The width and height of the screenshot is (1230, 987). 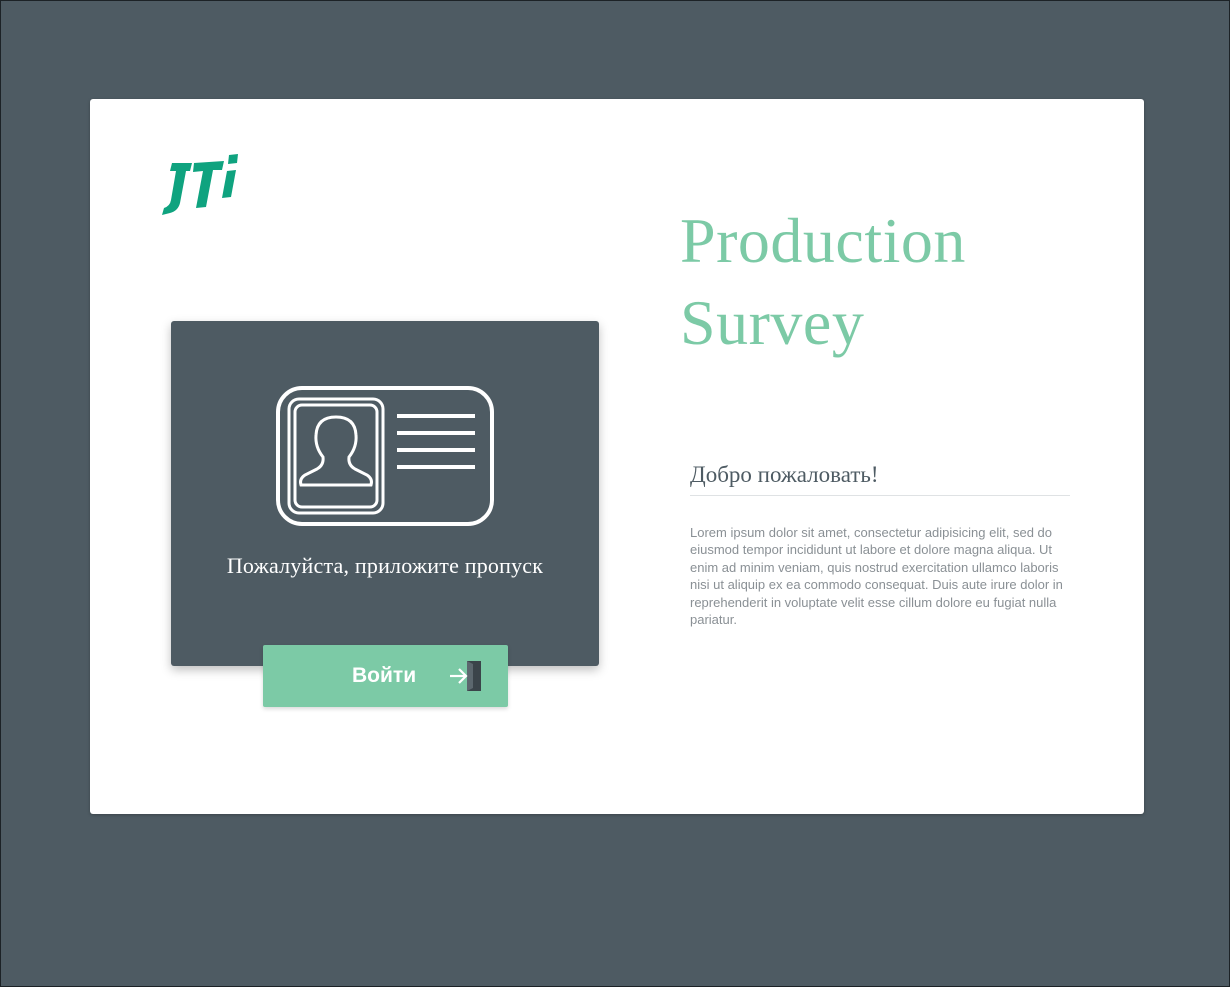 I want to click on page-title-line2: Survey, so click(x=772, y=322).